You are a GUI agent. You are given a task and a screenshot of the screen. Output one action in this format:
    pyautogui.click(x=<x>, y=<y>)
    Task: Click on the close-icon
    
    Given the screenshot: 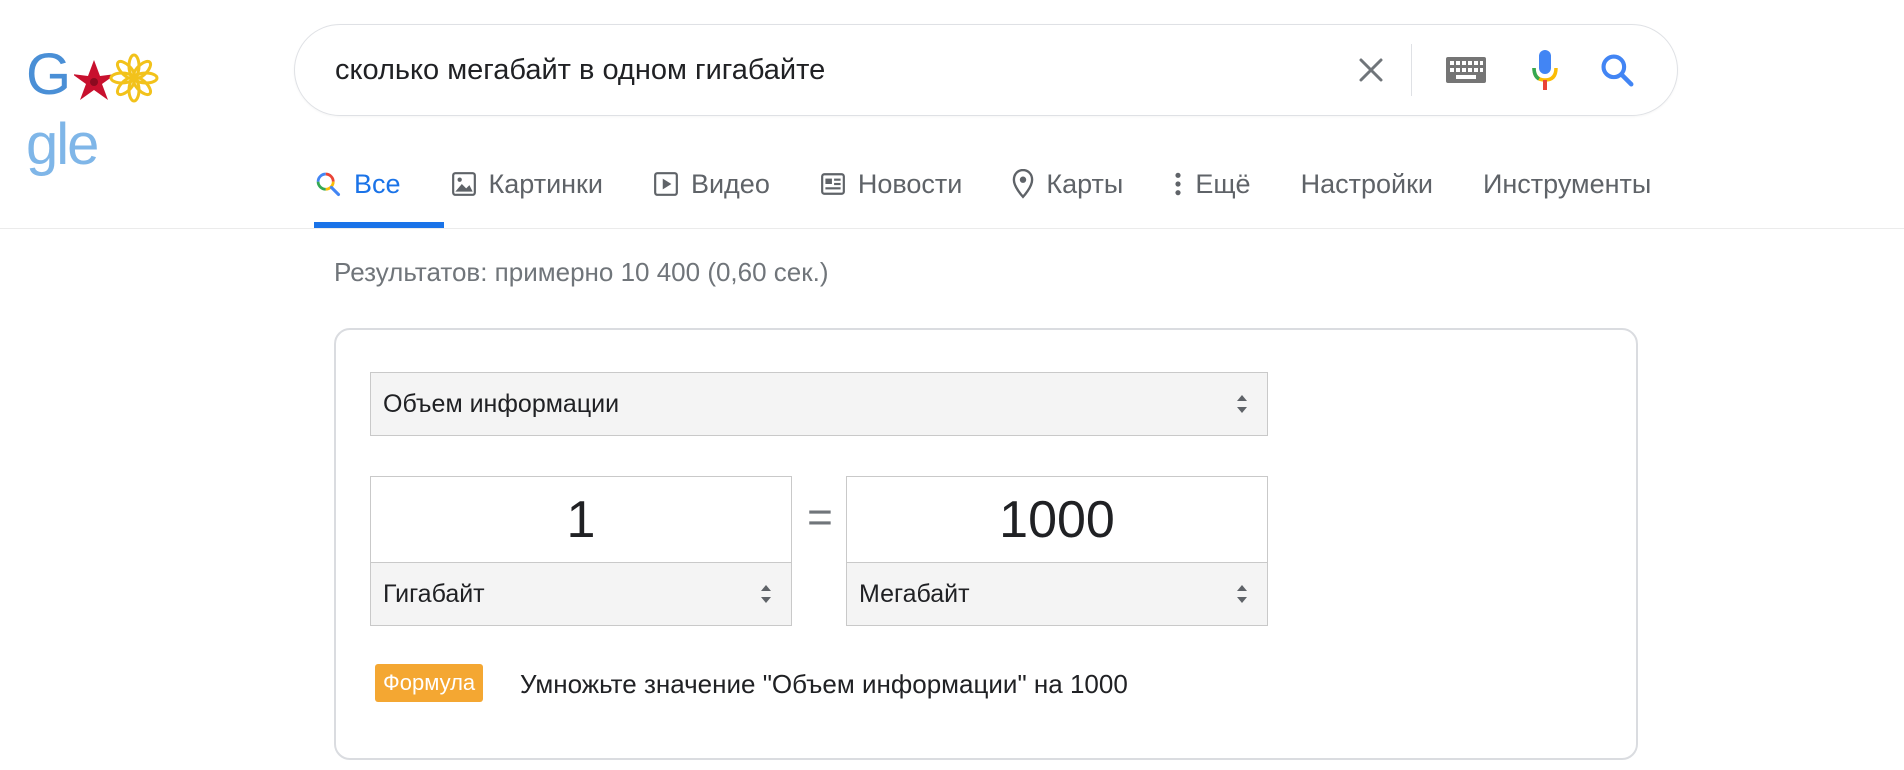 What is the action you would take?
    pyautogui.click(x=1371, y=70)
    